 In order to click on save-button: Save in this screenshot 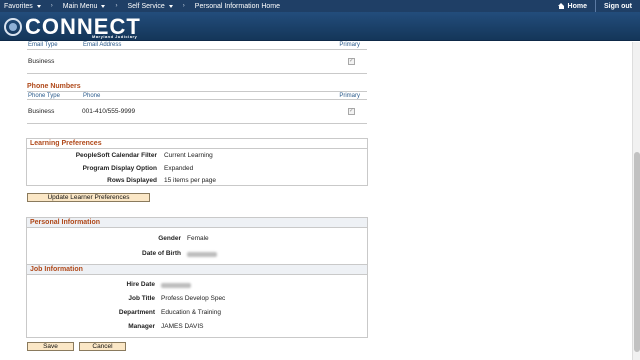, I will do `click(50, 346)`.